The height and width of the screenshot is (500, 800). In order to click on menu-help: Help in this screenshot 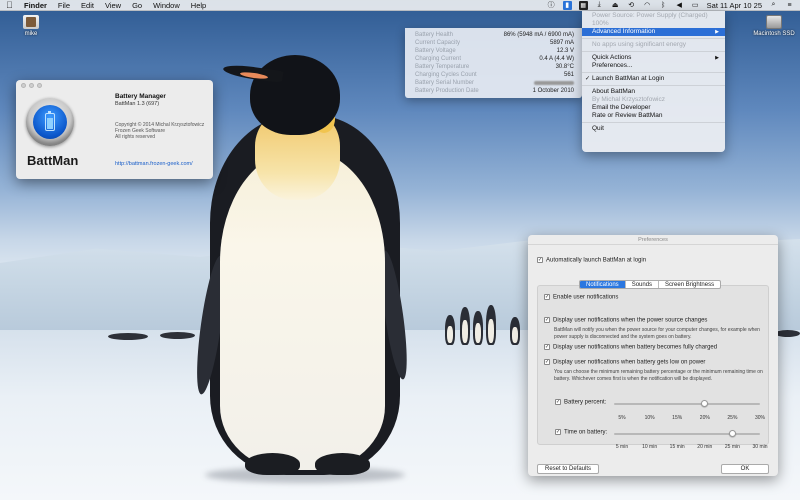, I will do `click(198, 5)`.